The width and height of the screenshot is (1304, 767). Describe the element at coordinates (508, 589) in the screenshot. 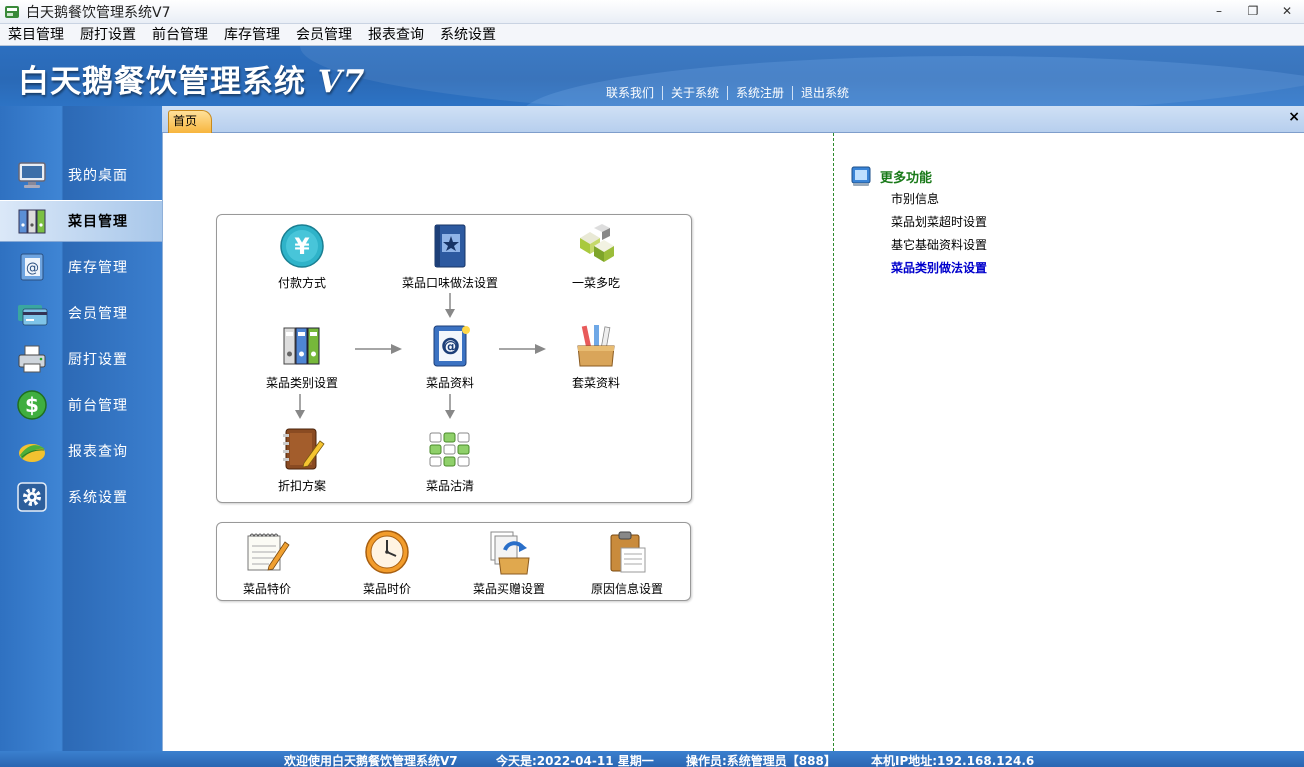

I see `buy-gift-label: 菜品买赠设置` at that location.